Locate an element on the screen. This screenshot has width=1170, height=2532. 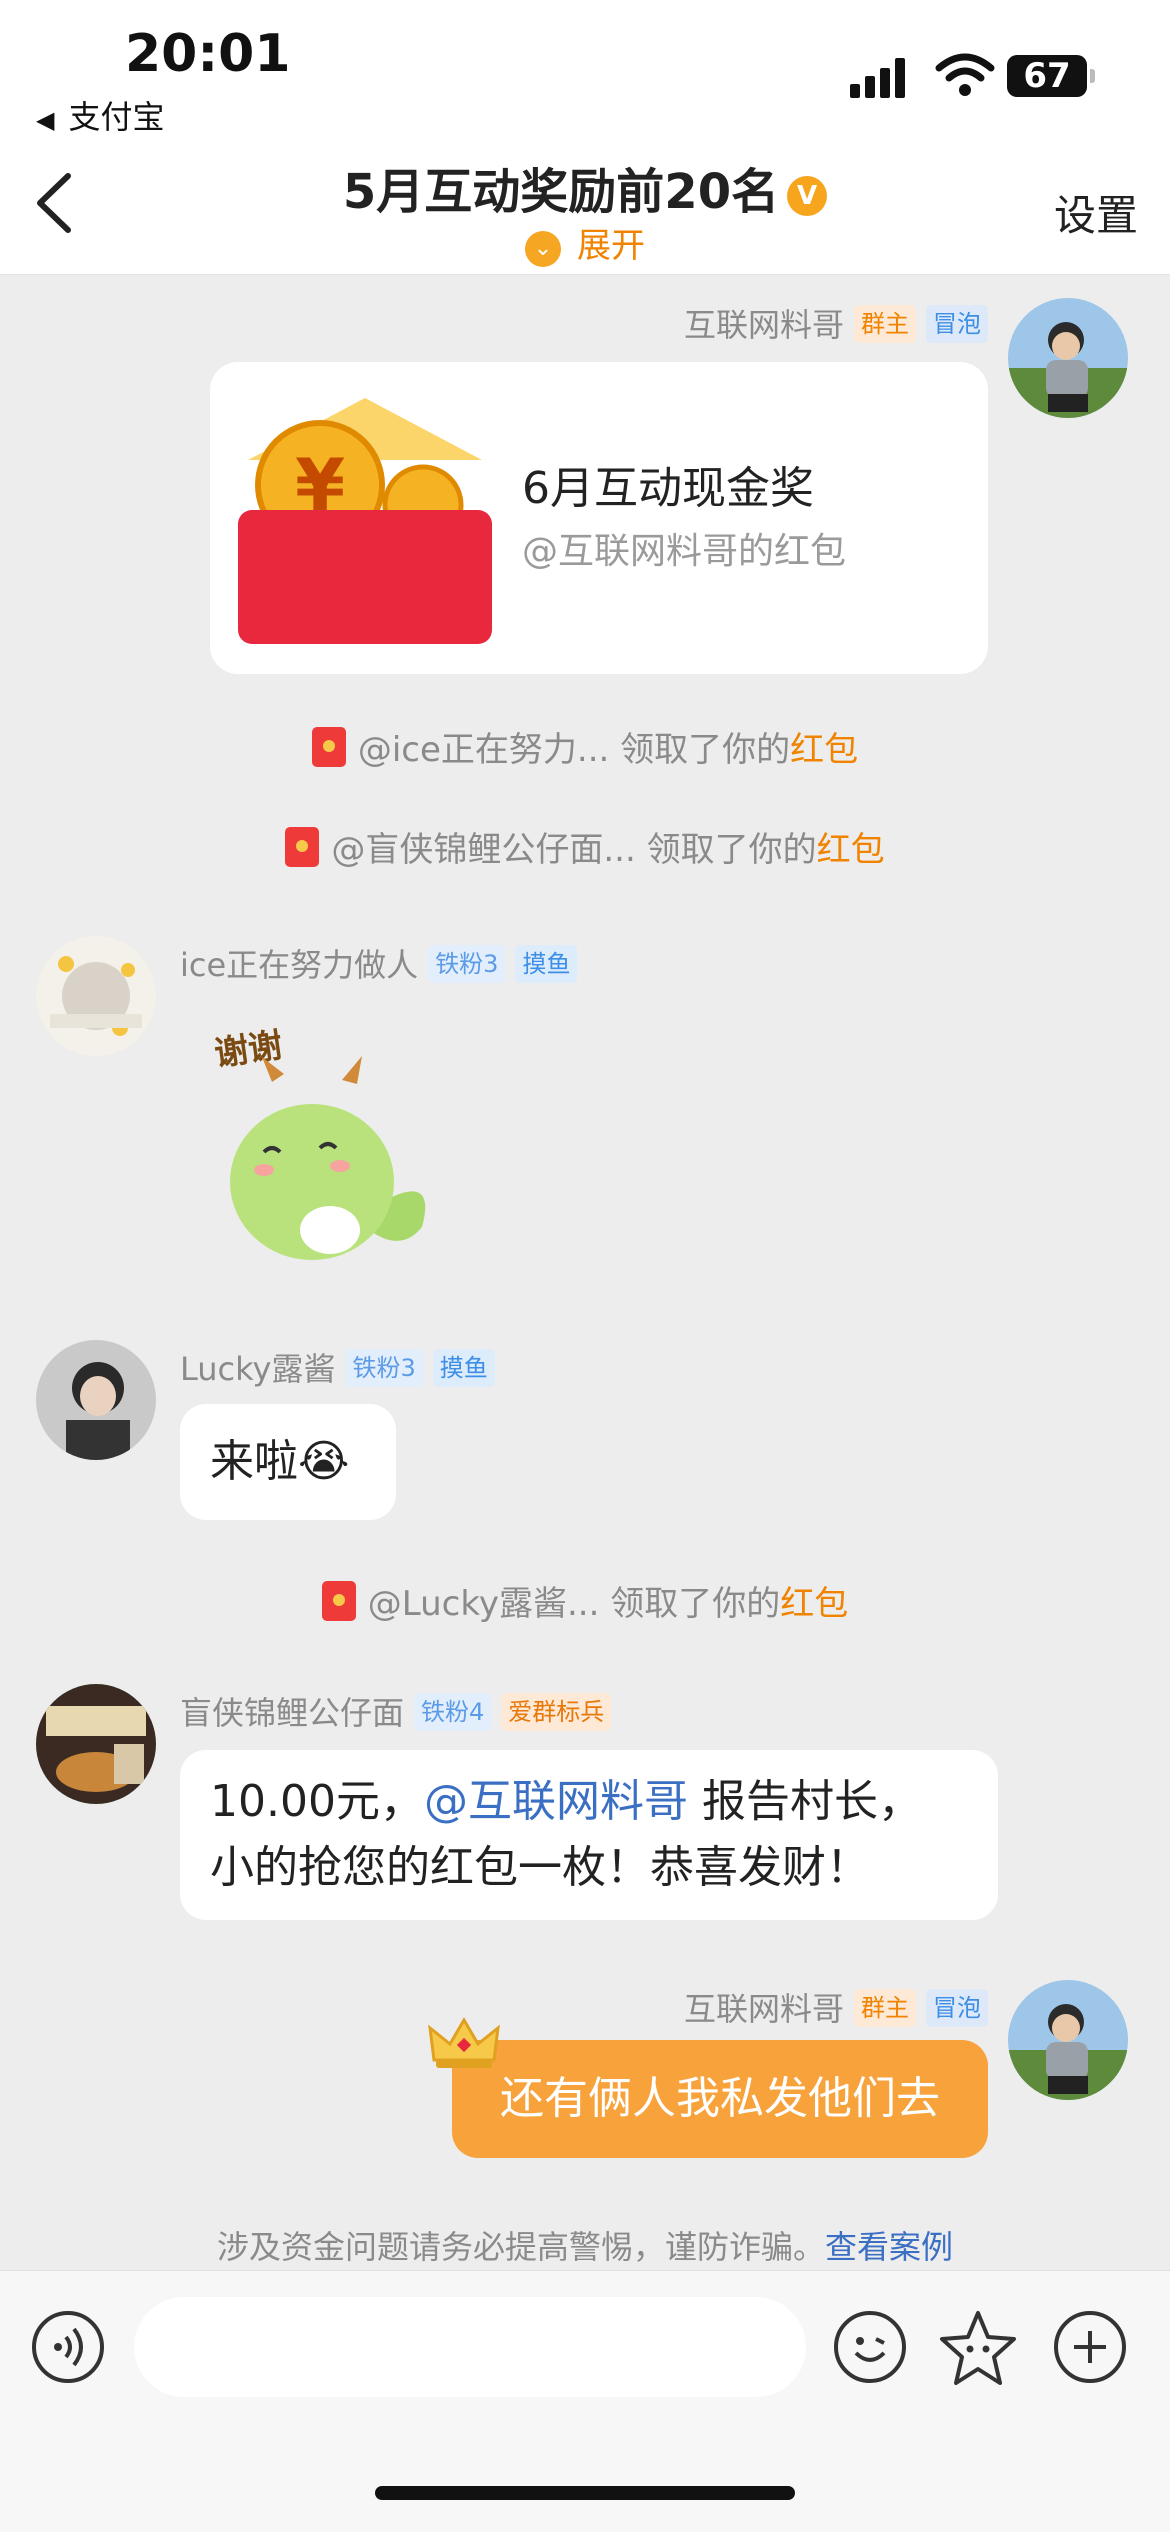
plus-button is located at coordinates (1090, 2347).